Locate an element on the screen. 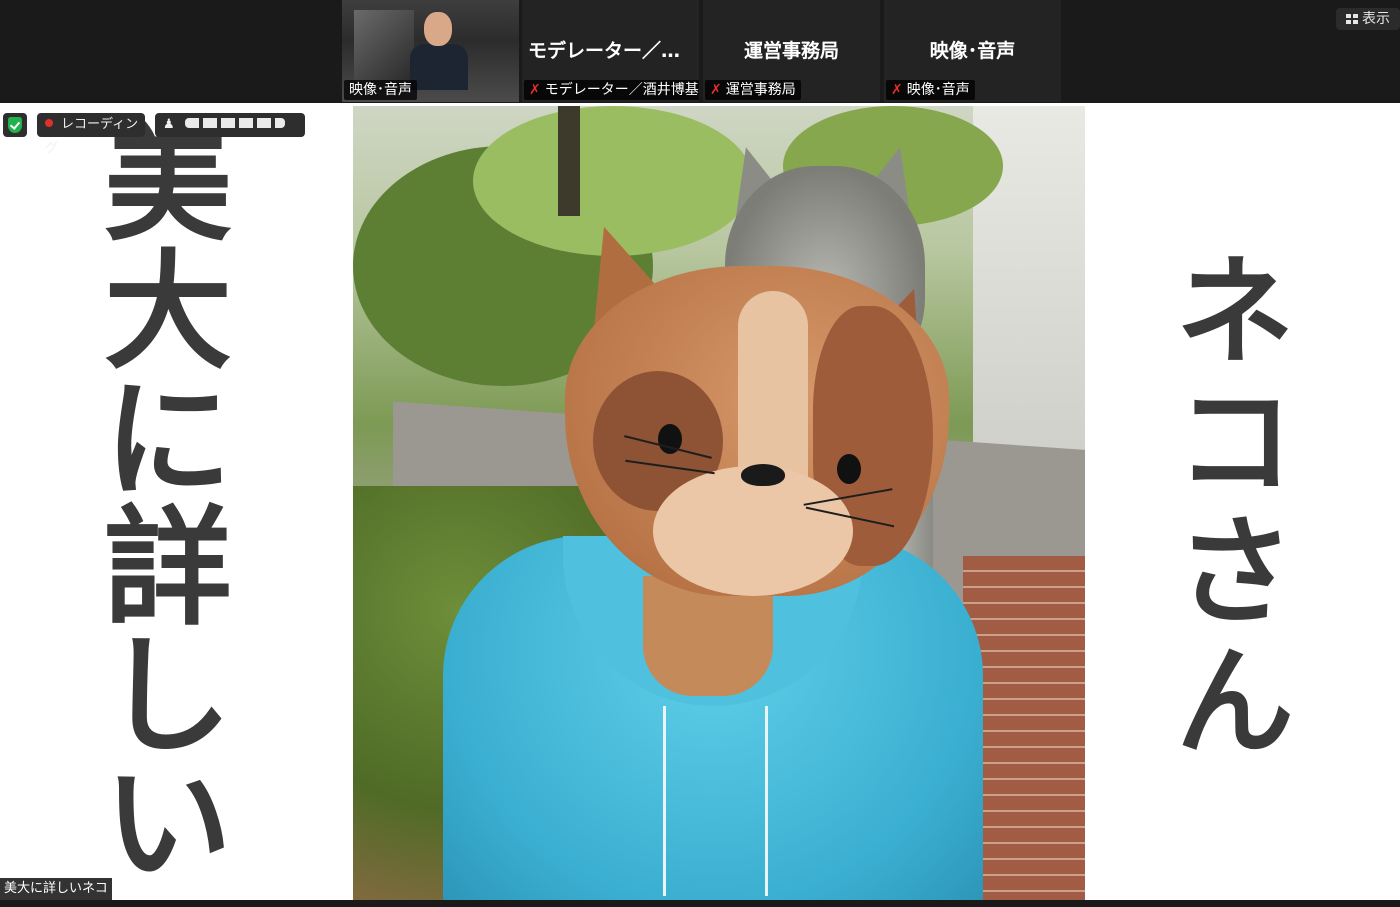  caption-char: ネ is located at coordinates (1234, 312).